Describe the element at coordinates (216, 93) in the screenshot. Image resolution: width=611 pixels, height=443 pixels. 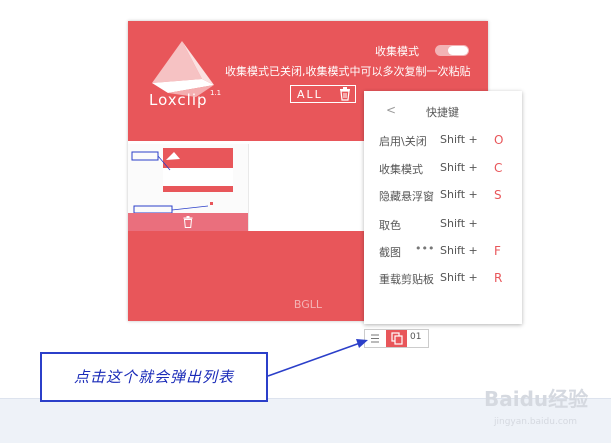
I see `app-version: 1.1` at that location.